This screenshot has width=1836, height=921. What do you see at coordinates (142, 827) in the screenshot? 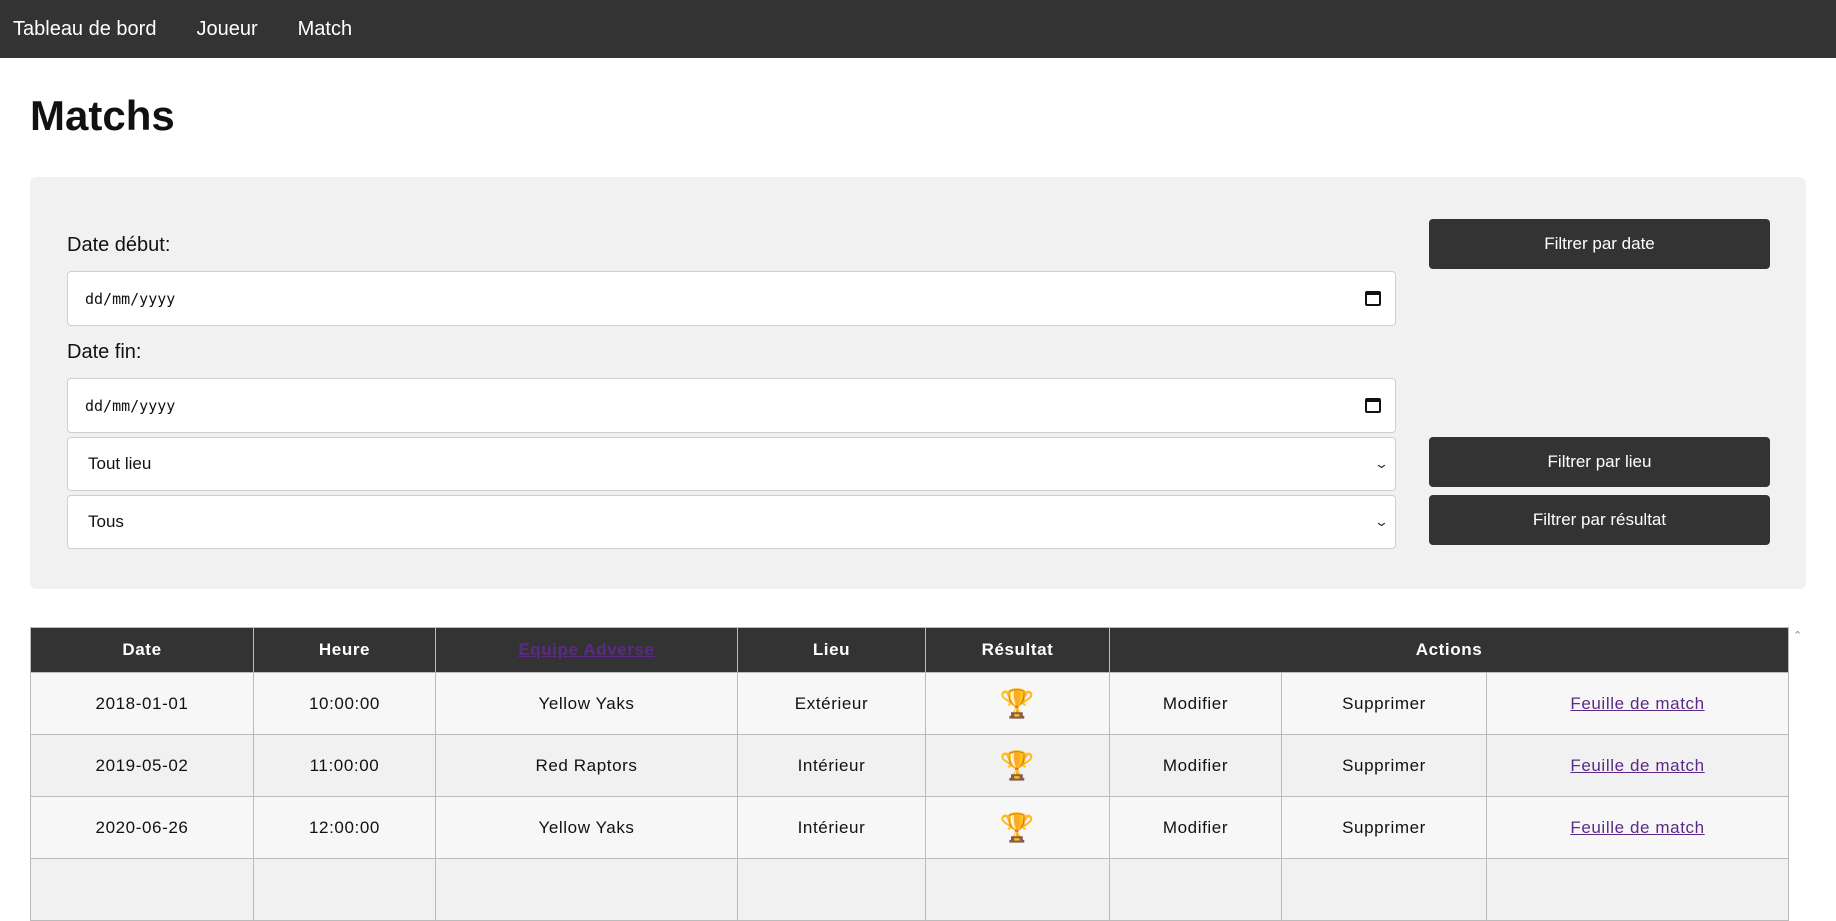
I see `cell-date: 2020-06-26` at bounding box center [142, 827].